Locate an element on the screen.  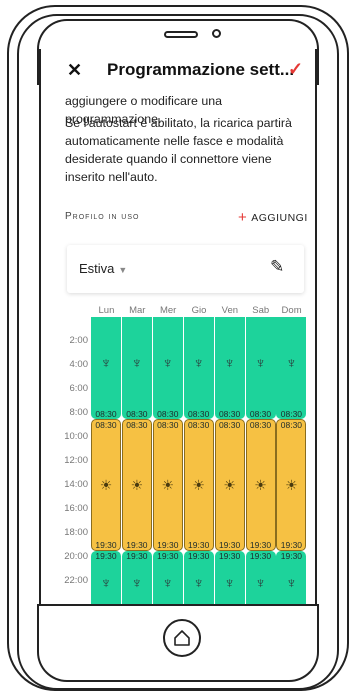
add-profile-button: + AGGIUNGI is located at coordinates (273, 217).